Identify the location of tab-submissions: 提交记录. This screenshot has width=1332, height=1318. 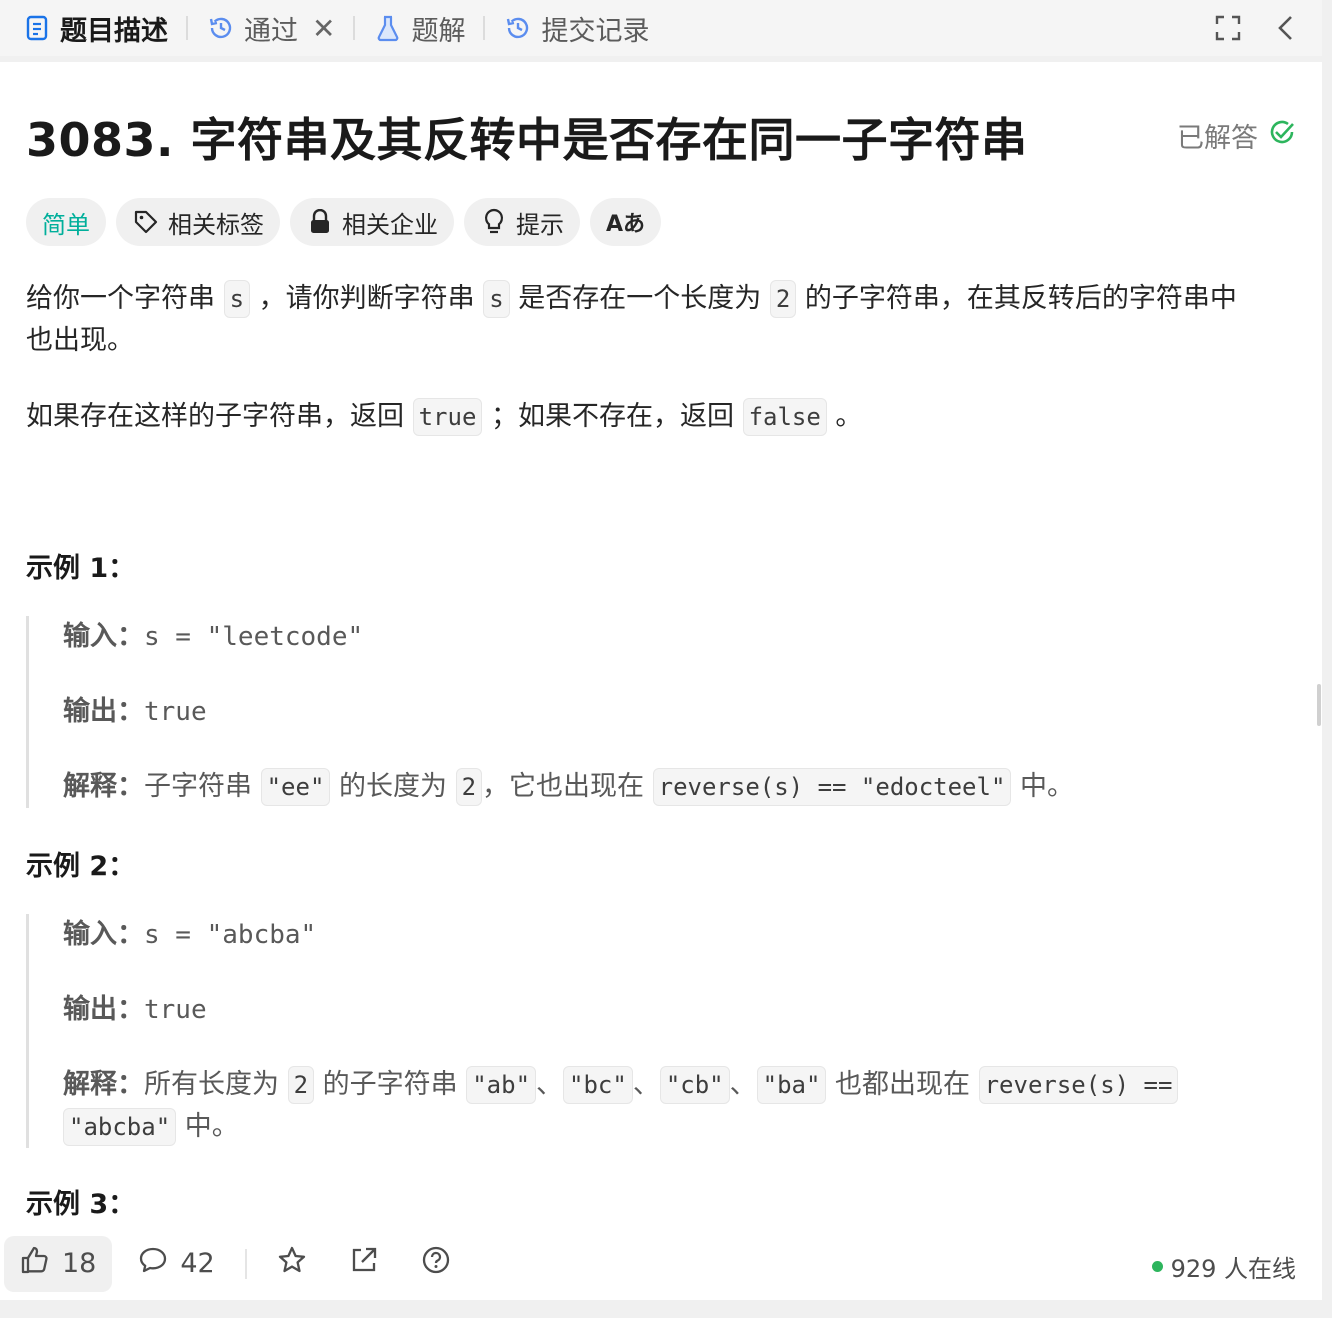
(576, 28).